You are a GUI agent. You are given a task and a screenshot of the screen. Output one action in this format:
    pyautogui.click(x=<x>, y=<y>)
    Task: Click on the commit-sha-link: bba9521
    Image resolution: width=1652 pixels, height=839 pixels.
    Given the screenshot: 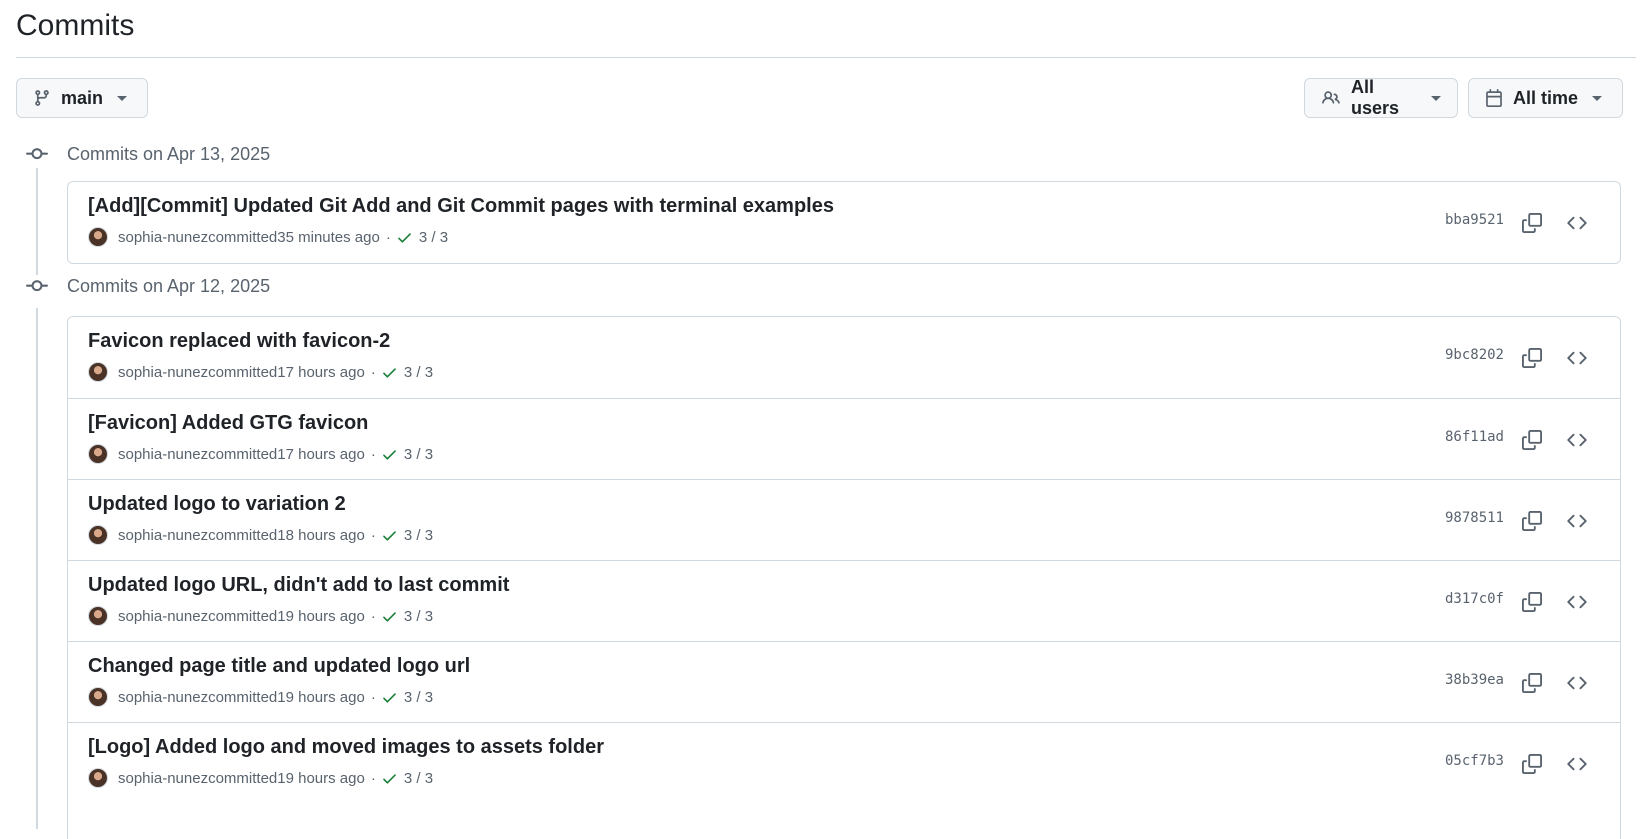 What is the action you would take?
    pyautogui.click(x=1474, y=220)
    